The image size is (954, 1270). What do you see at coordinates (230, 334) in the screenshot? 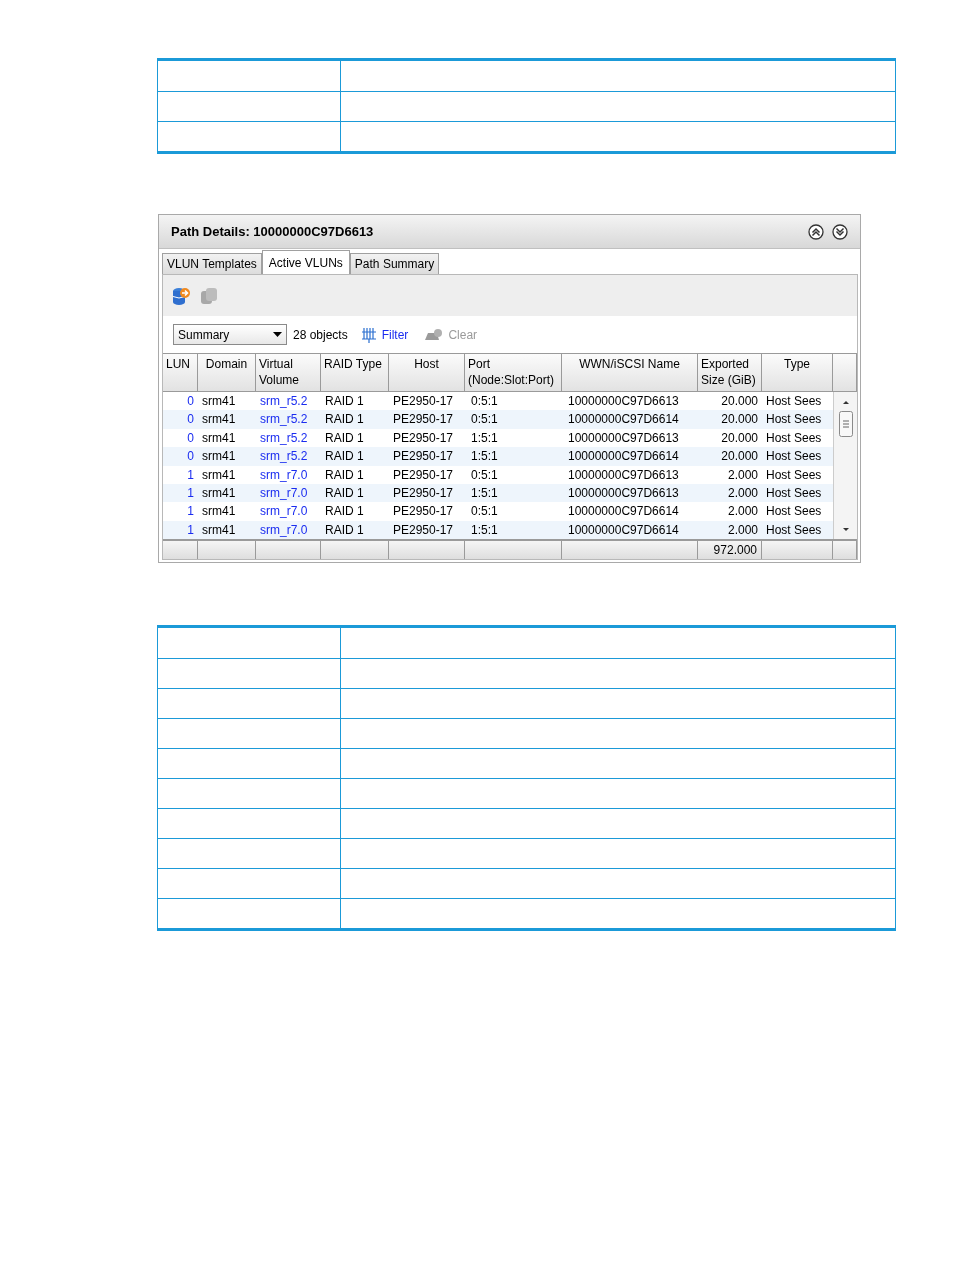
I see `view-dropdown: Summary` at bounding box center [230, 334].